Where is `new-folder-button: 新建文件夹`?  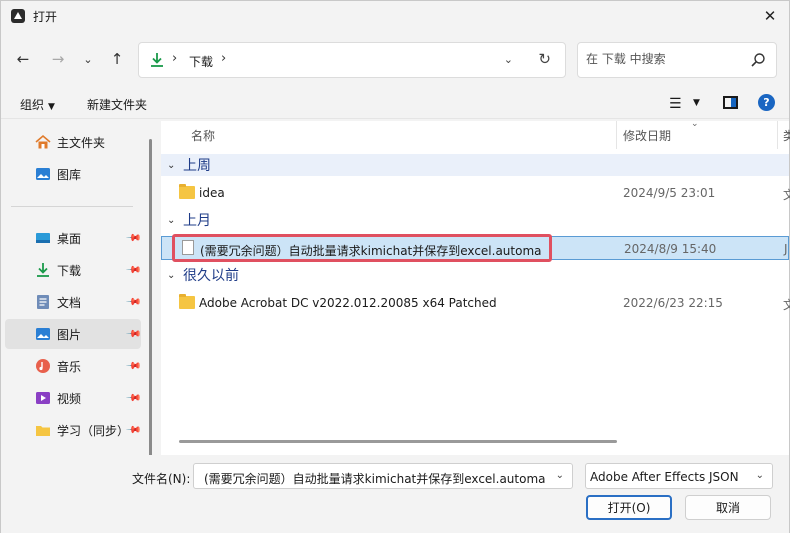 new-folder-button: 新建文件夹 is located at coordinates (117, 104).